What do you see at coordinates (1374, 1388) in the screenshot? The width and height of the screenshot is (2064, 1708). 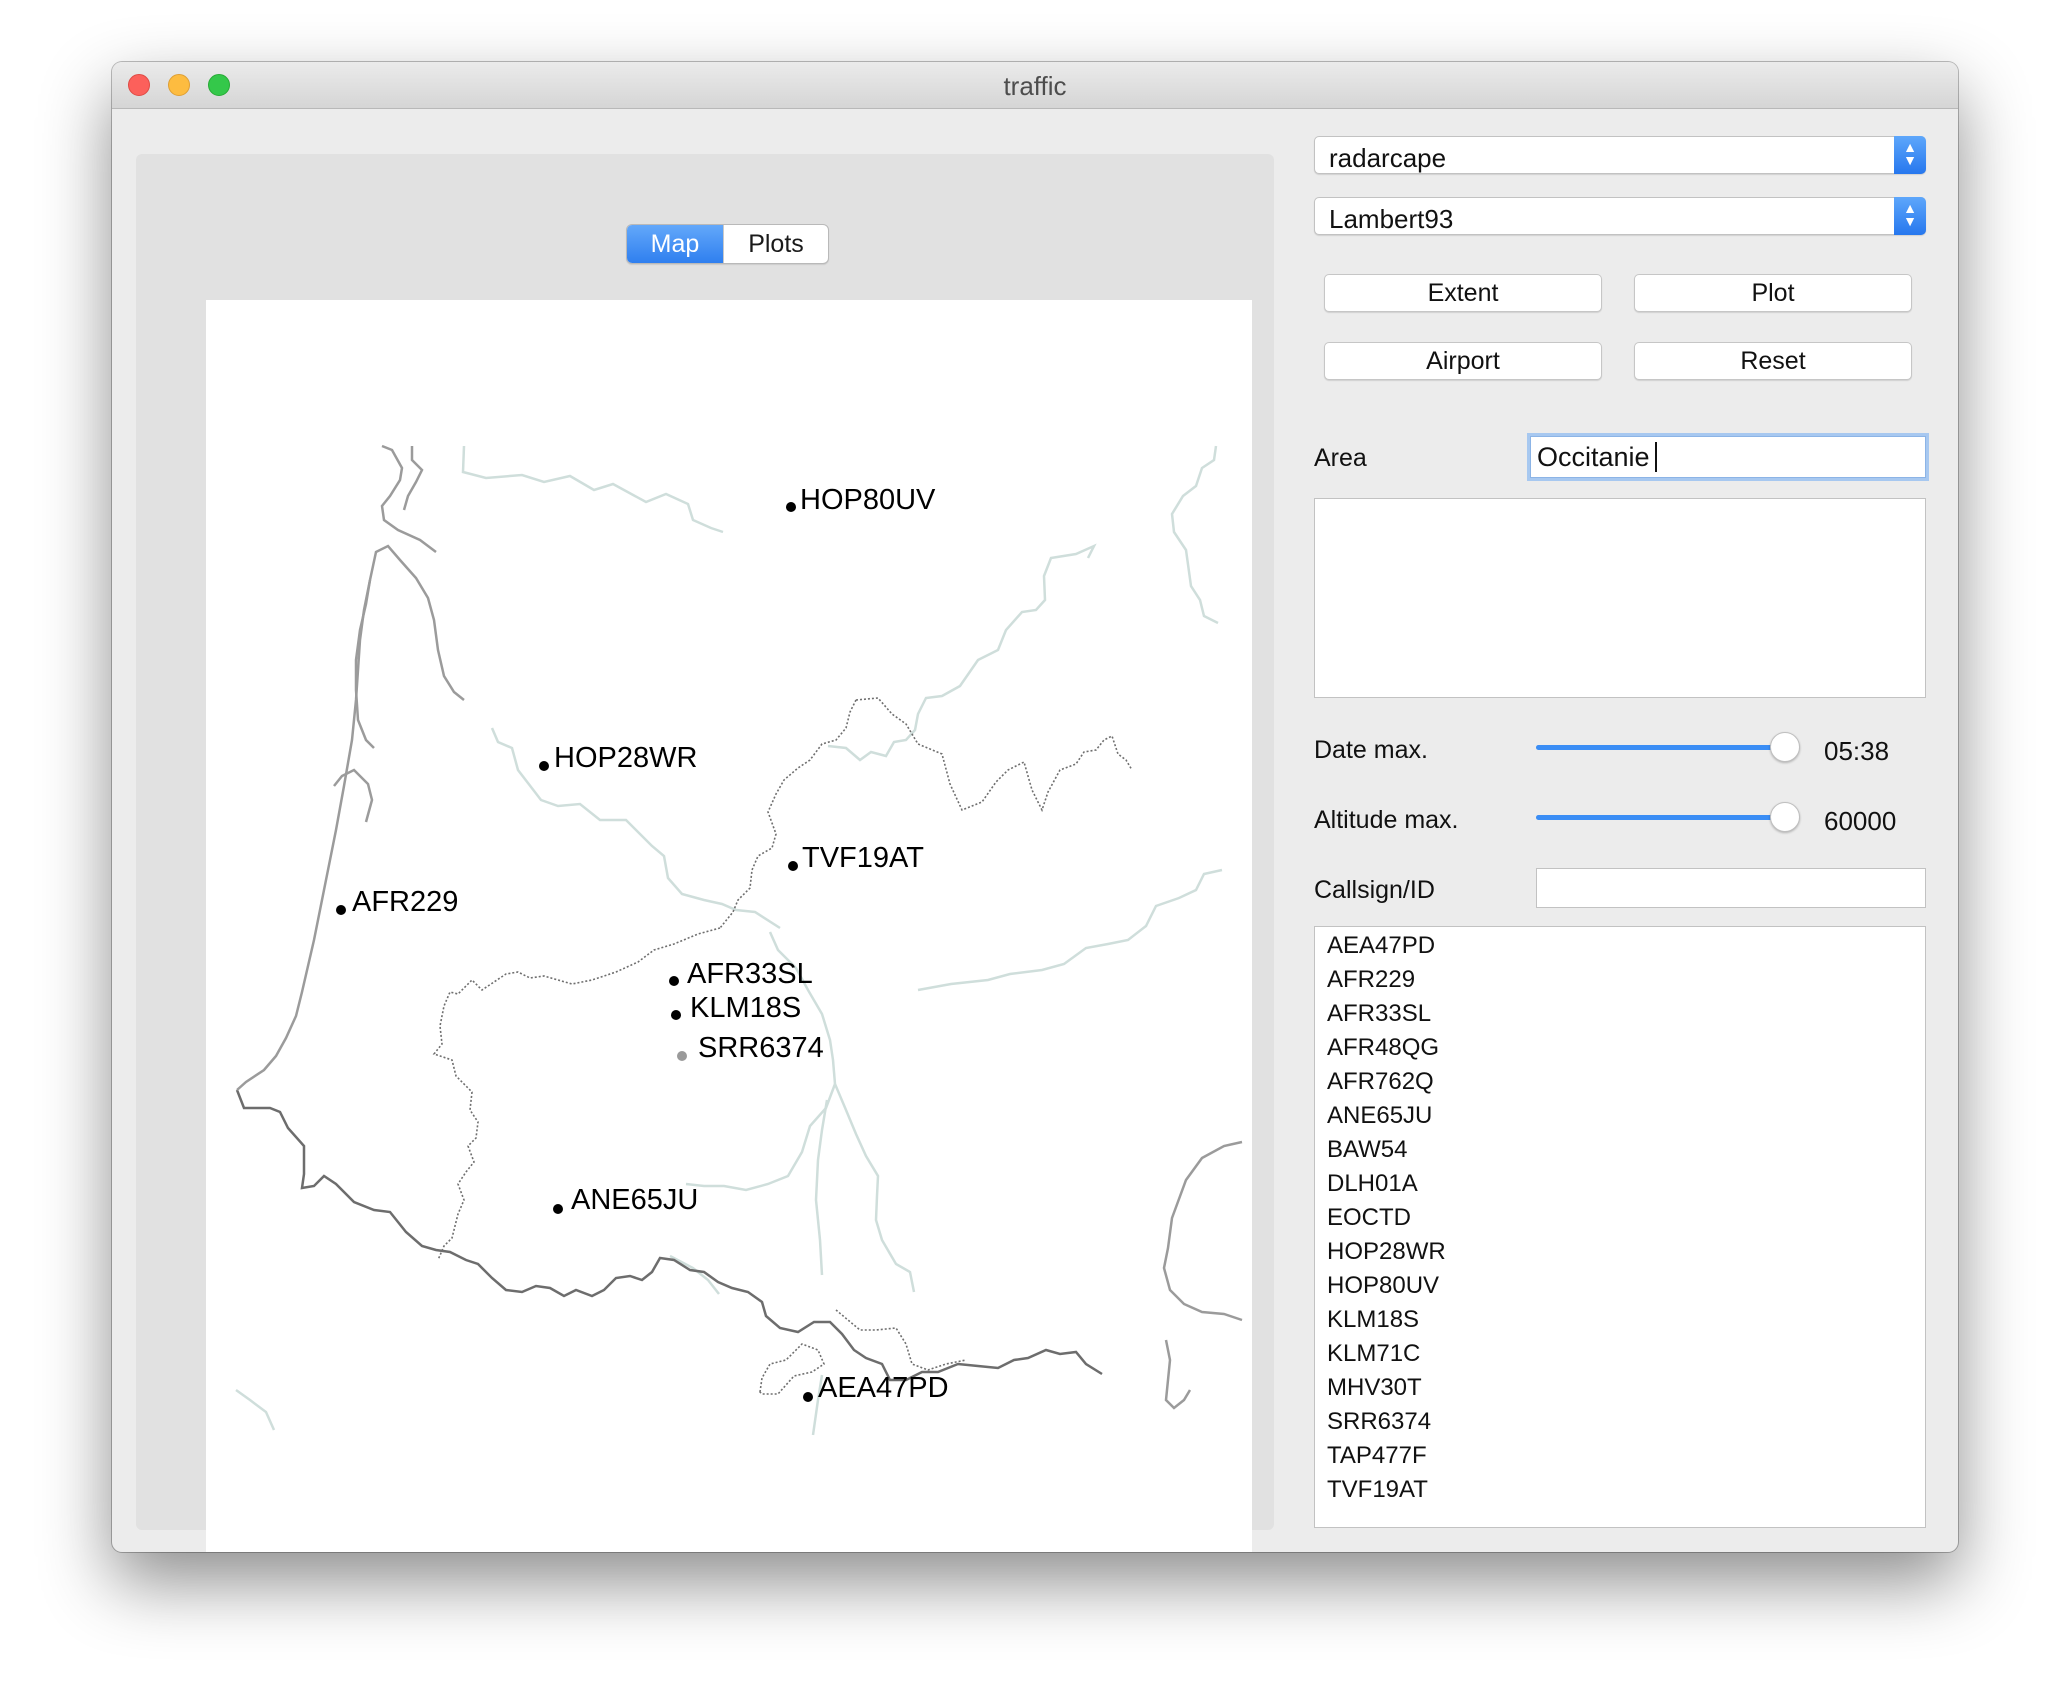 I see `list-item: MHV30T` at bounding box center [1374, 1388].